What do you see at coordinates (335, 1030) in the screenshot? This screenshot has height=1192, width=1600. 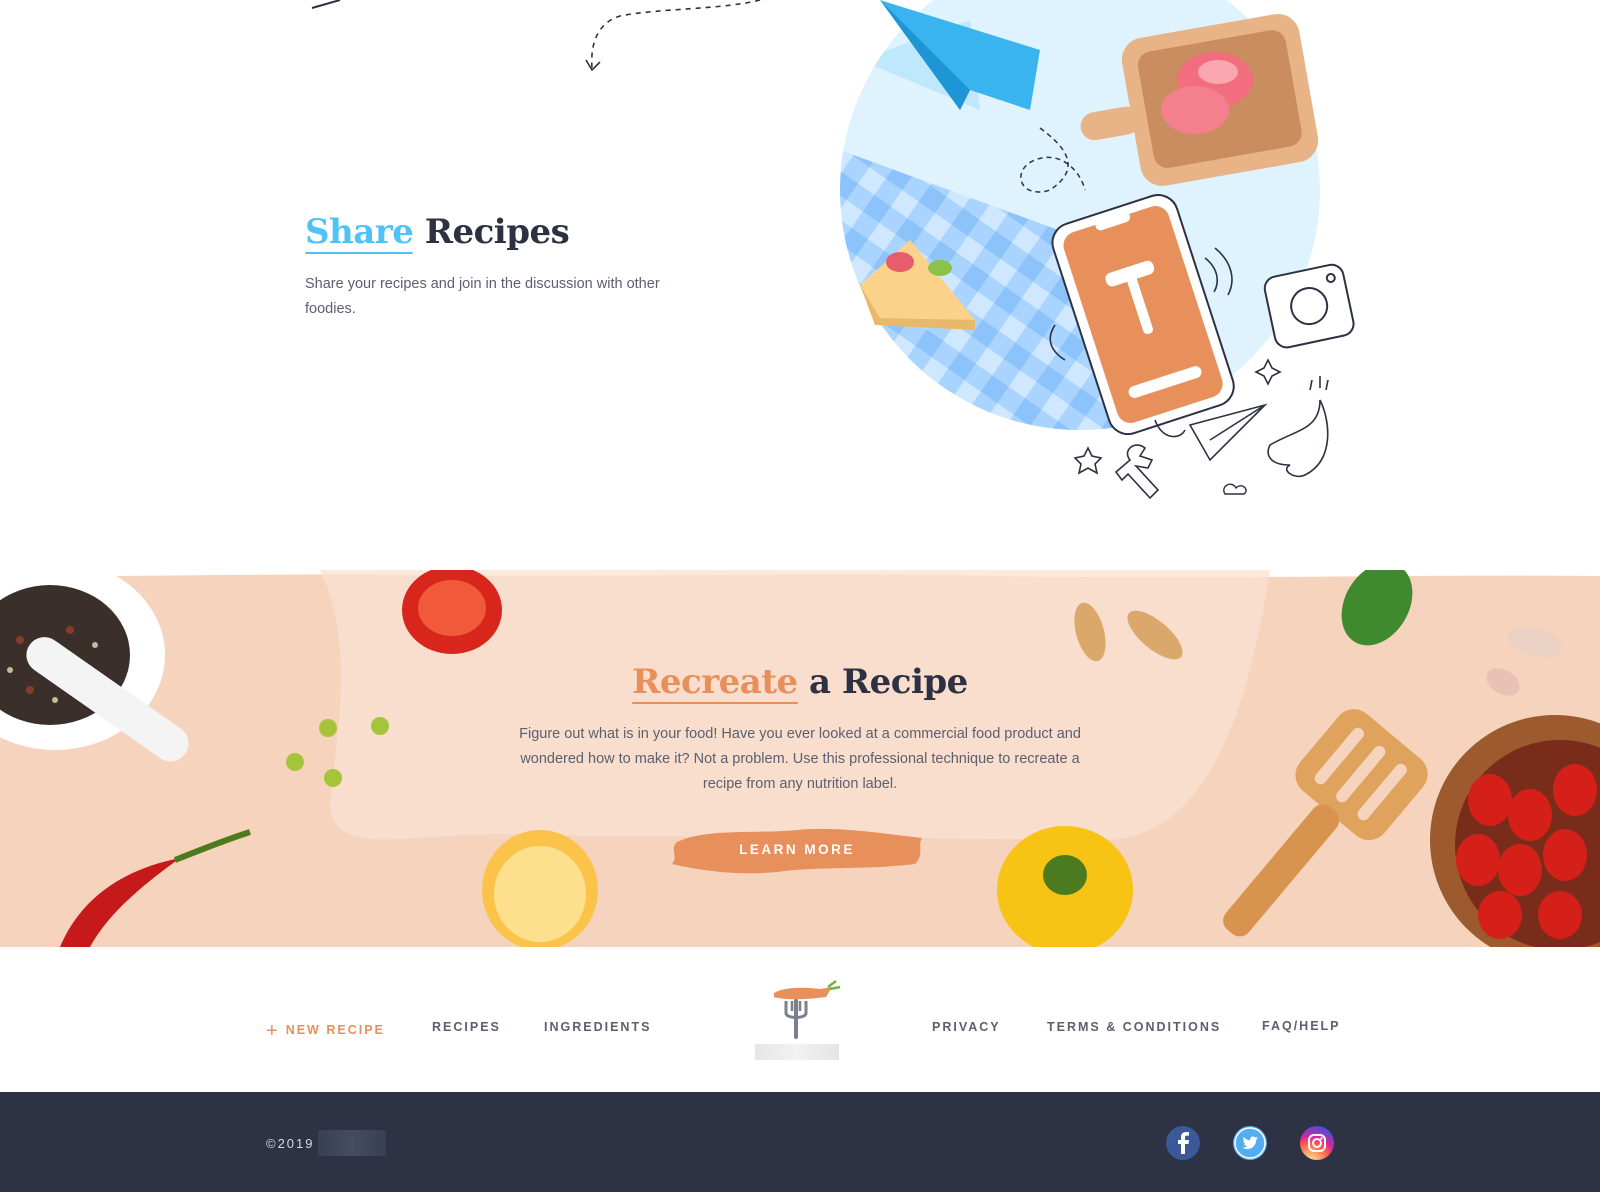 I see `new-recipe-label: NEW RECIPE` at bounding box center [335, 1030].